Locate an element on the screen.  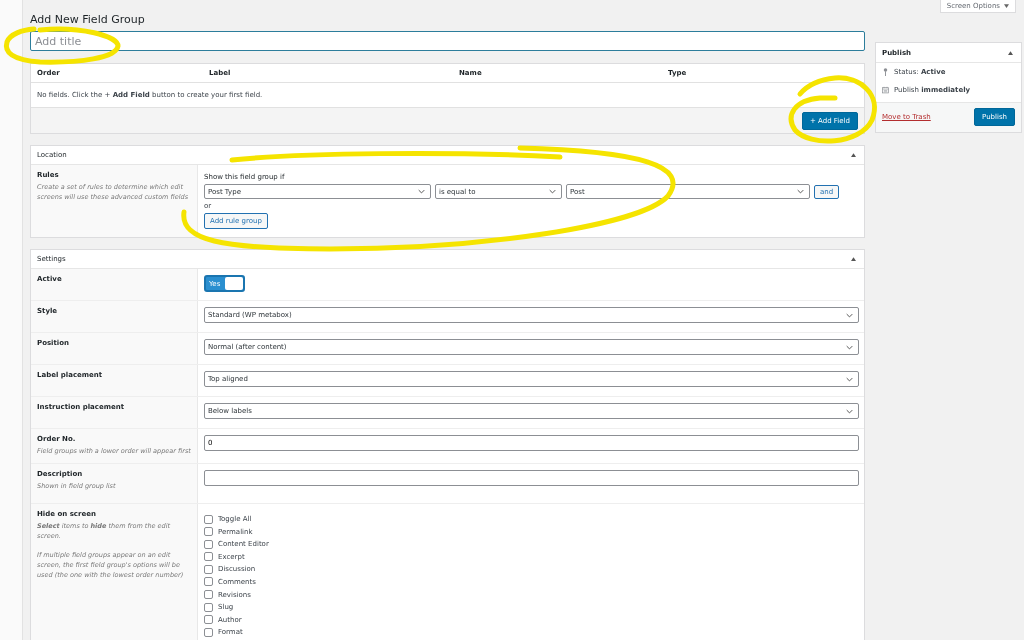
calendar-icon is located at coordinates (885, 90).